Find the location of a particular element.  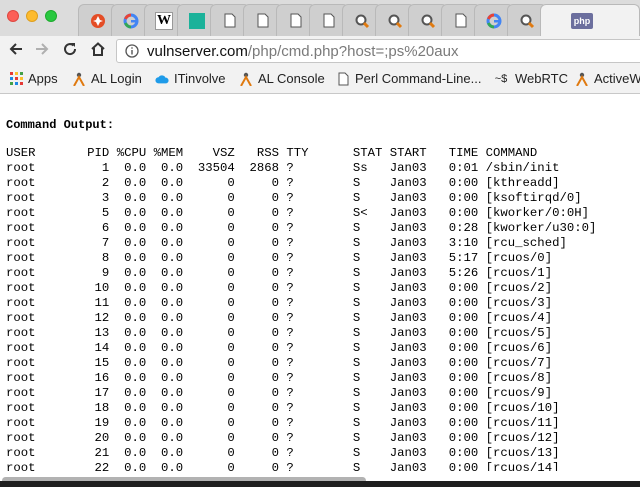

bookmark-label: ActiveW is located at coordinates (617, 78).